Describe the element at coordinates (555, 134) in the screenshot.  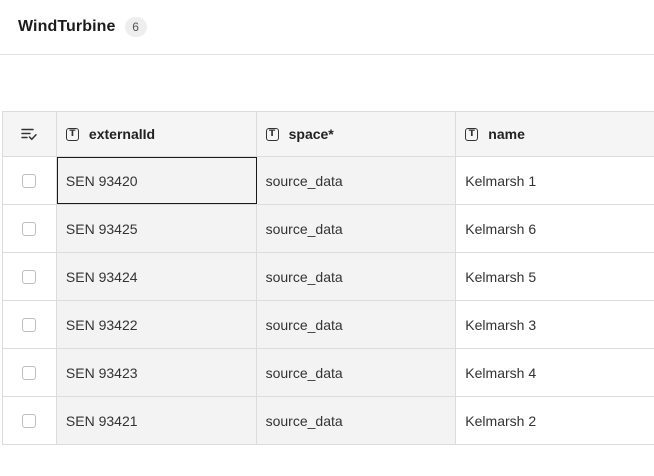
I see `column-header-name: T name` at that location.